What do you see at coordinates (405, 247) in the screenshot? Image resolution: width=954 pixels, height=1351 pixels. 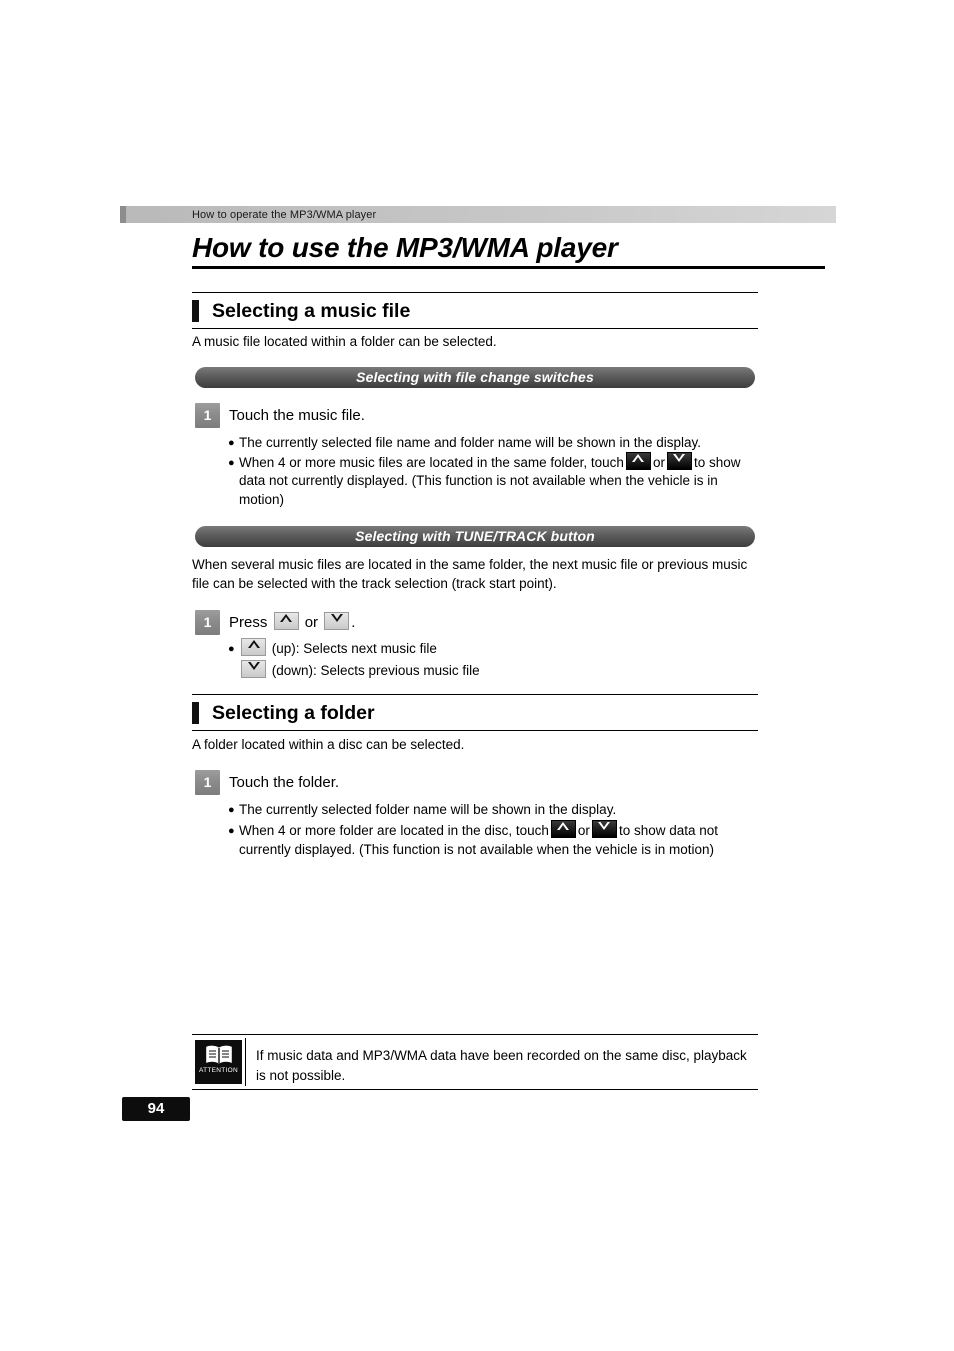 I see `page-title: How to use the MP3/WMA player` at bounding box center [405, 247].